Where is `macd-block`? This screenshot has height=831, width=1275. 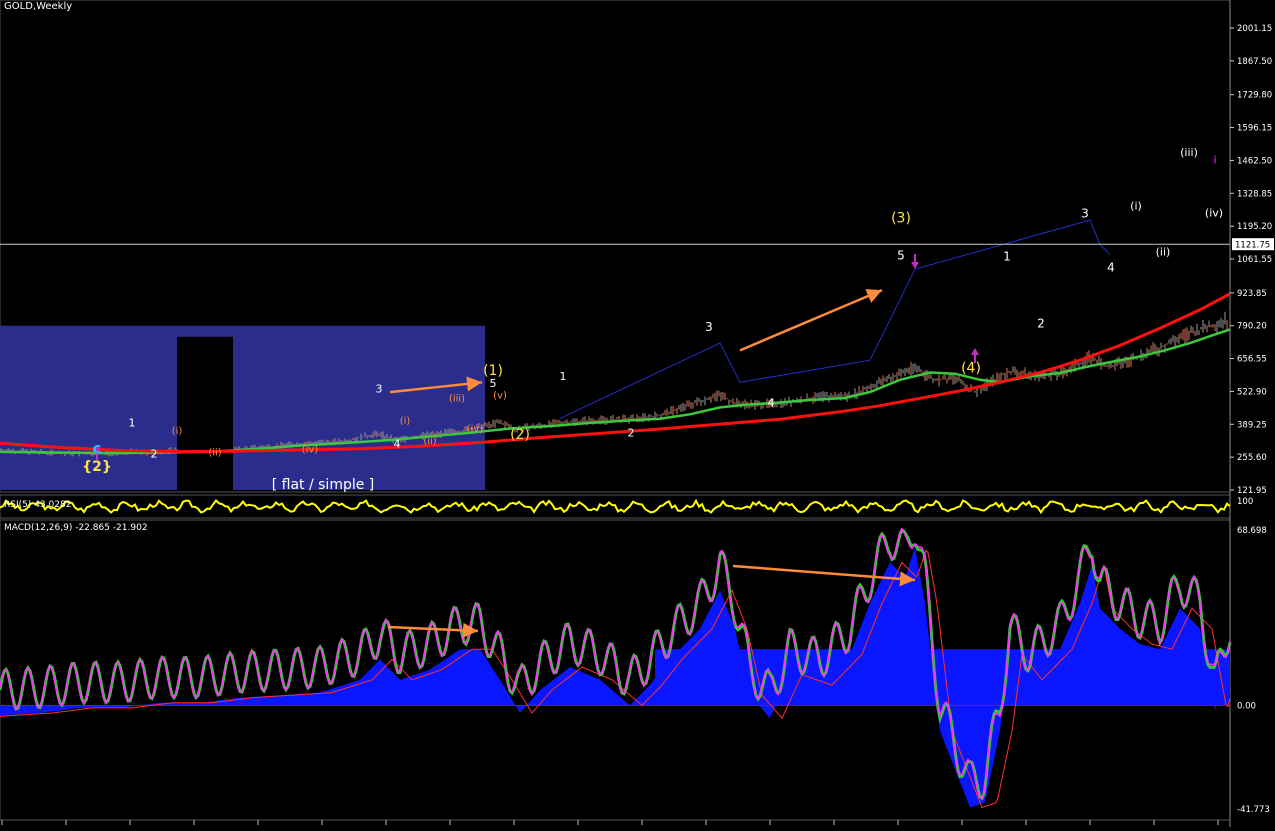
macd-block is located at coordinates (942, 677).